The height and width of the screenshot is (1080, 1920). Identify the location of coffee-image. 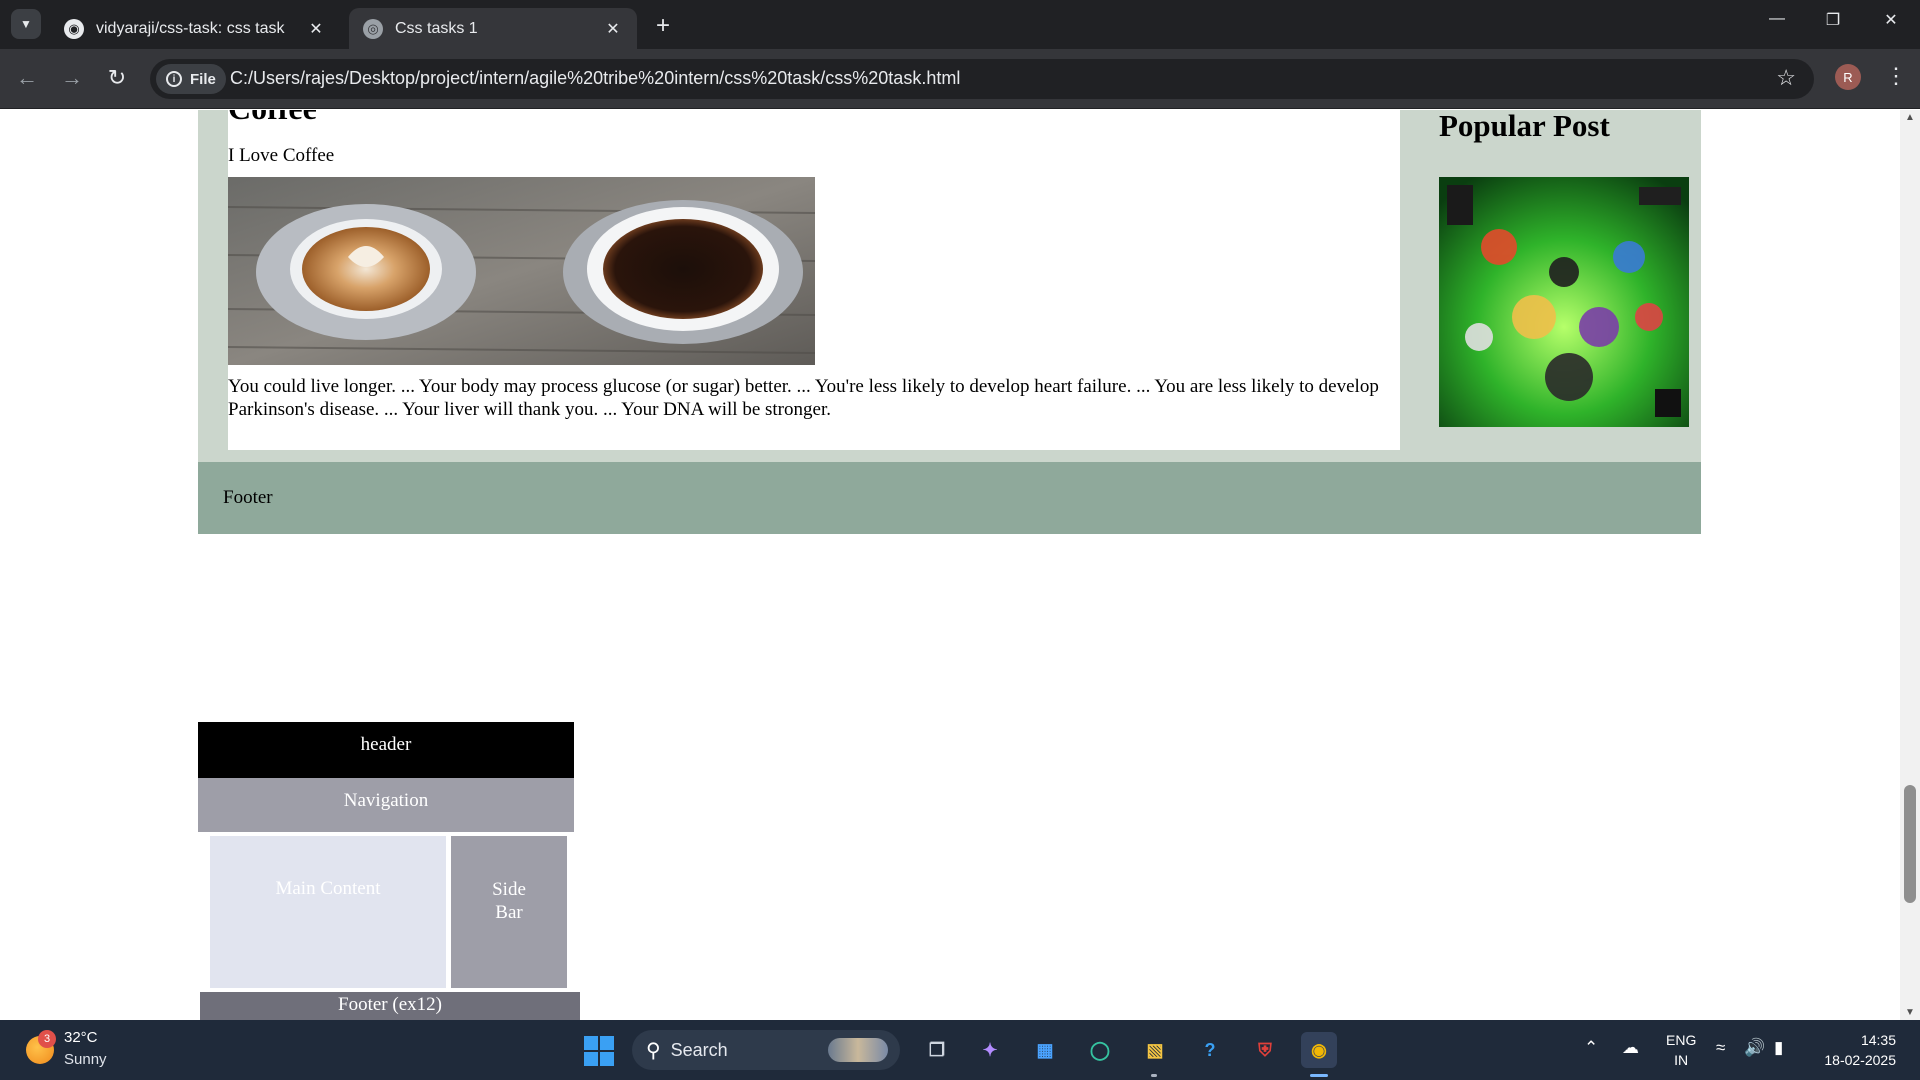
(521, 271).